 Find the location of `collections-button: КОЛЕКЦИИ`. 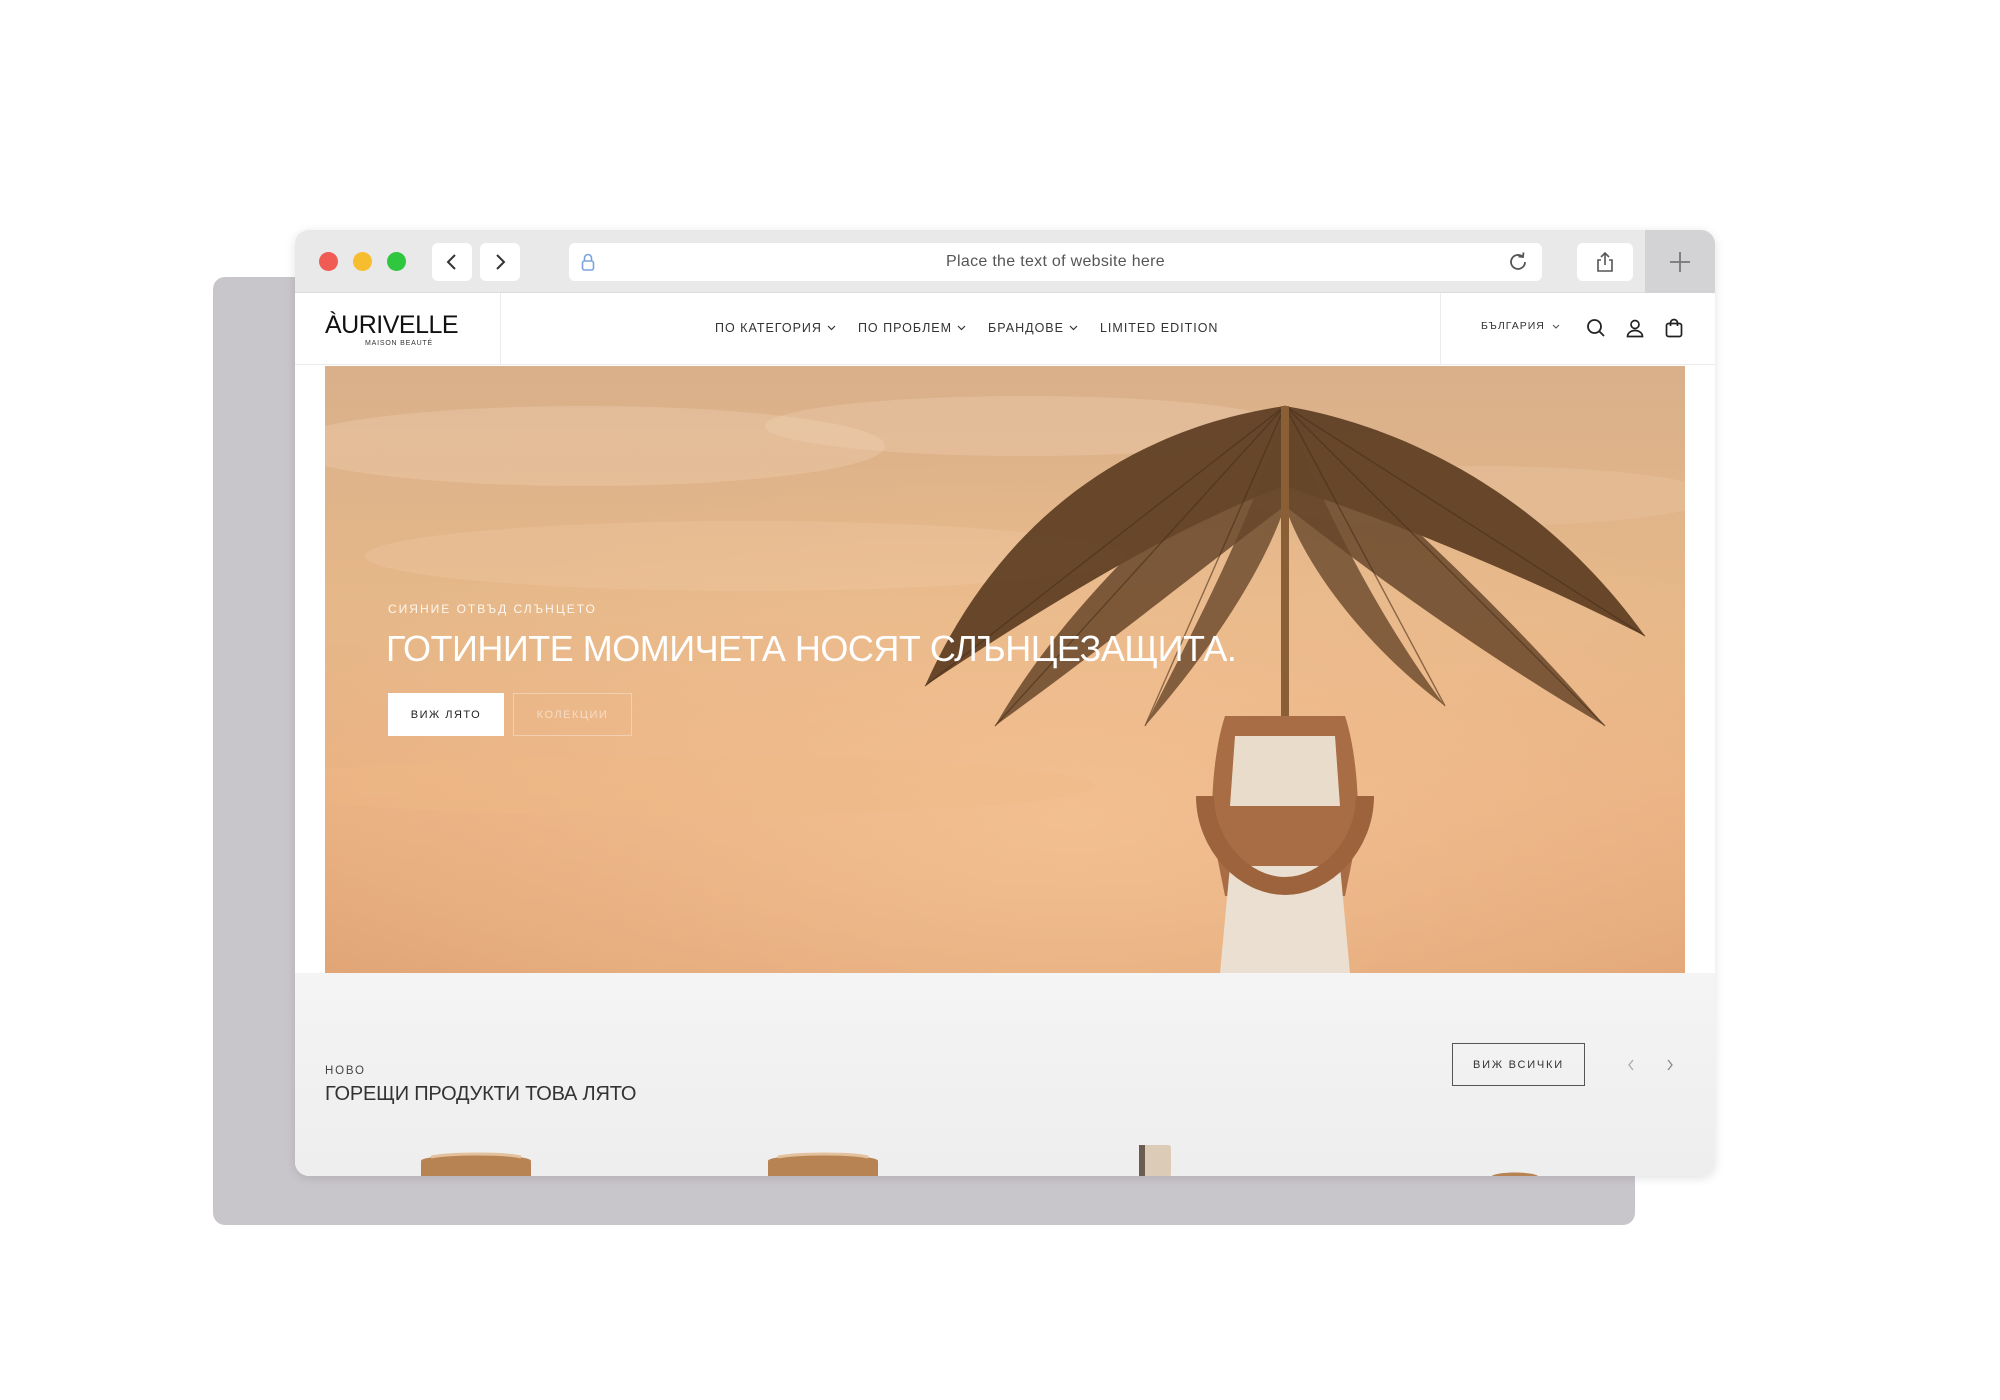

collections-button: КОЛЕКЦИИ is located at coordinates (572, 714).